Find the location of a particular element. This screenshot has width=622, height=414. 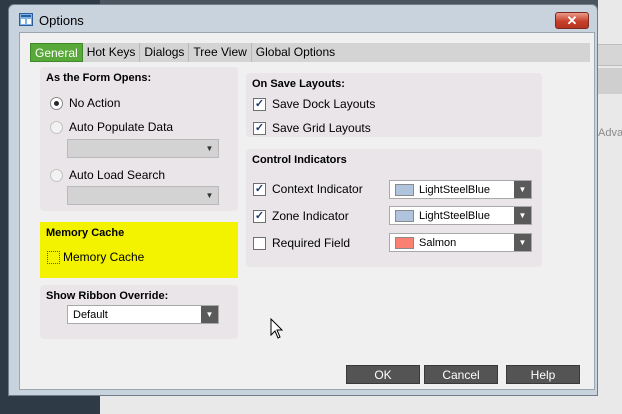

search-select: ▼ is located at coordinates (143, 195).